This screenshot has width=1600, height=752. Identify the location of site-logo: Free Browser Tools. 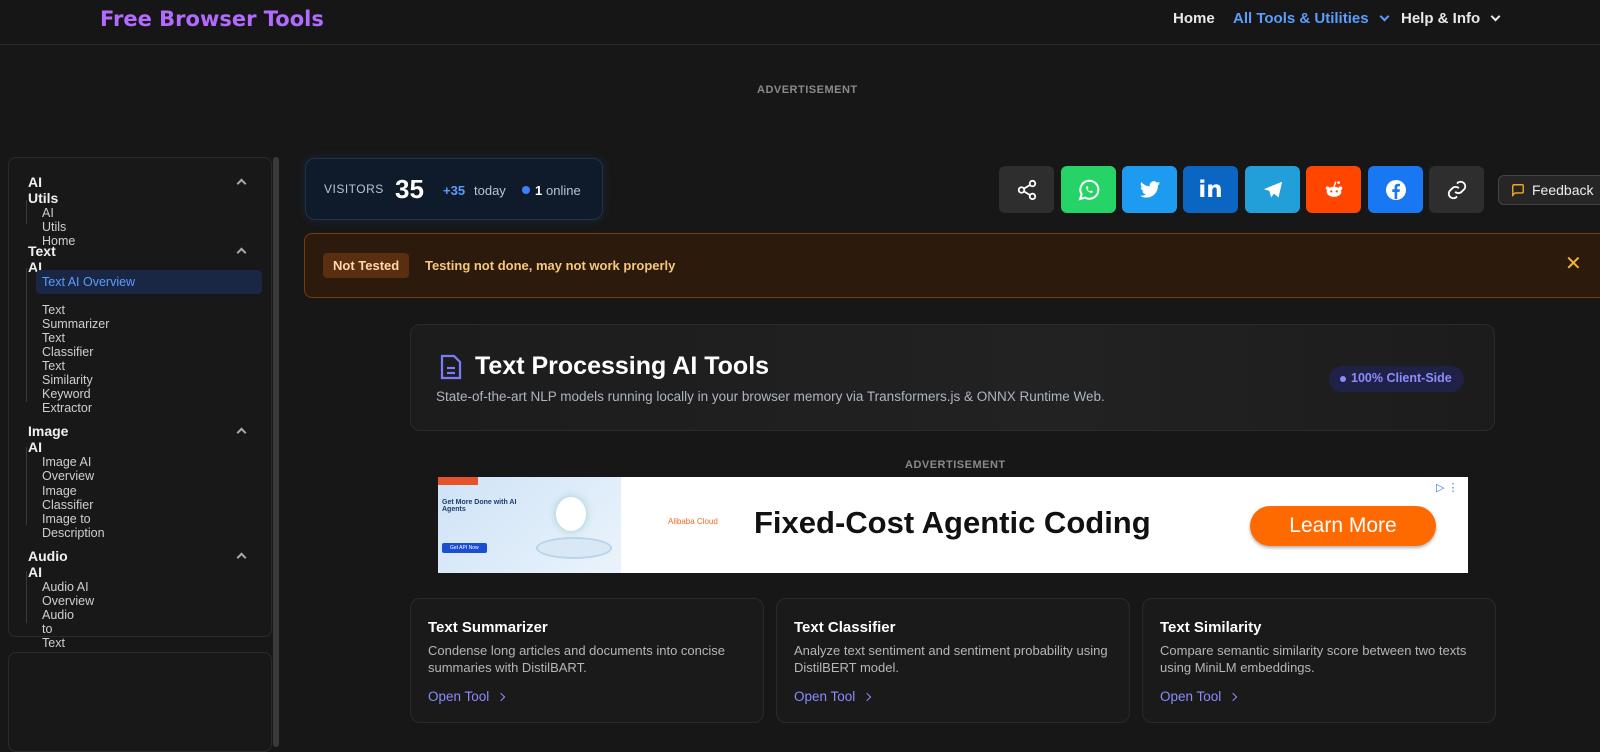
(212, 19).